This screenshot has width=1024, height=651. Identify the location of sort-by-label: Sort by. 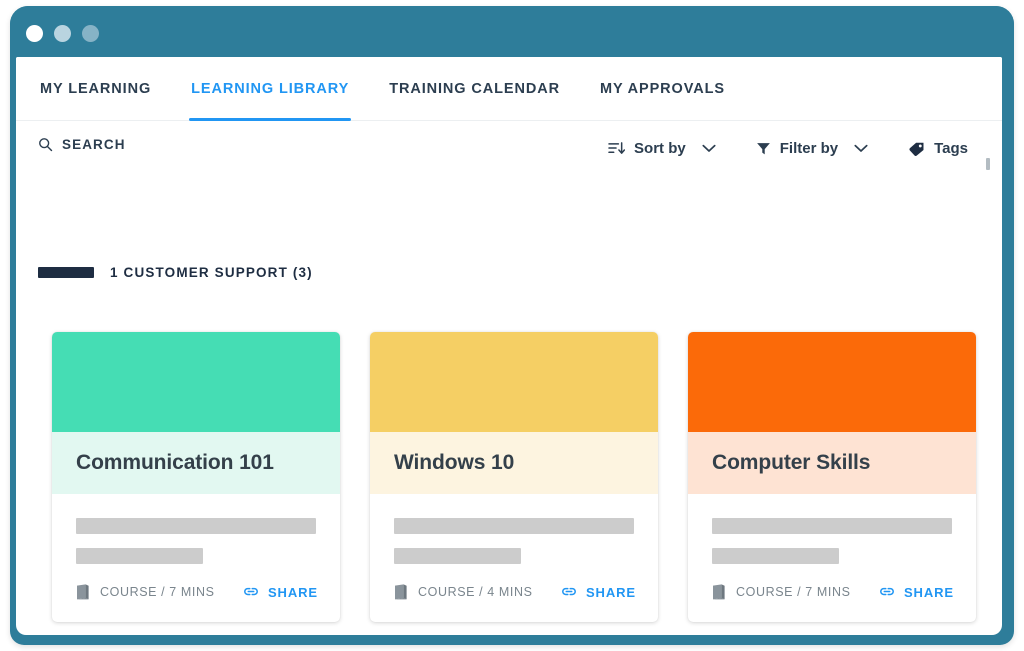
(660, 148).